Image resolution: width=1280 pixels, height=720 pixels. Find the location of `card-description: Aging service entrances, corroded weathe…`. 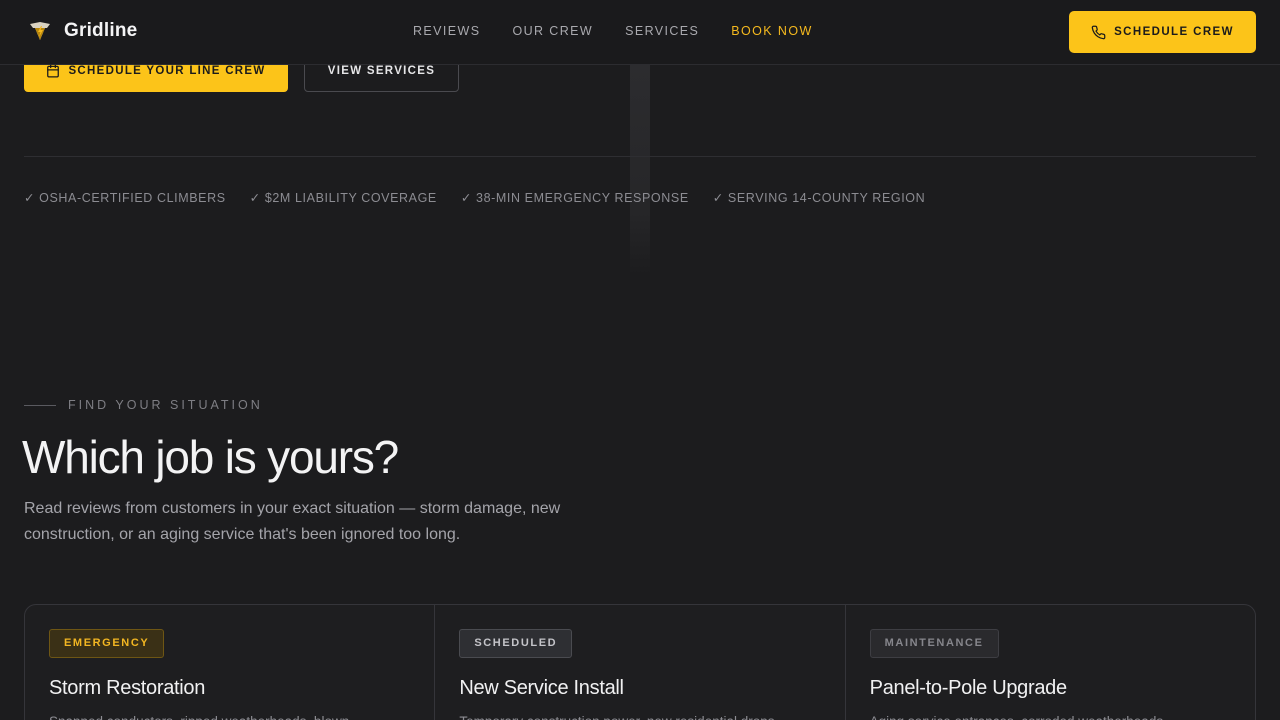

card-description: Aging service entrances, corroded weathe… is located at coordinates (1050, 716).